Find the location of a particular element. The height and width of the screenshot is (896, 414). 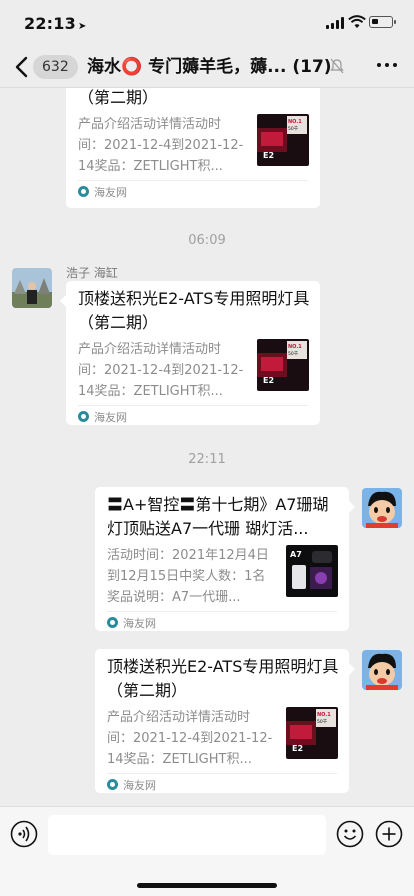

time-divider: 06:09 is located at coordinates (207, 240).